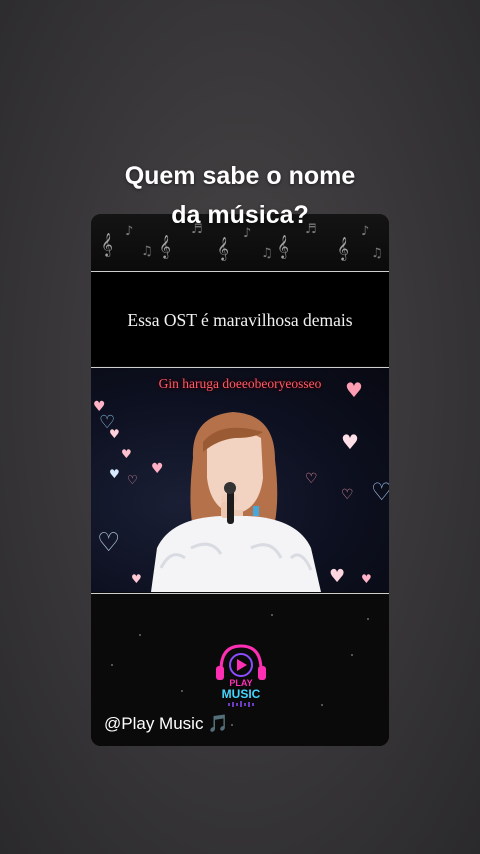 The height and width of the screenshot is (854, 480). What do you see at coordinates (218, 724) in the screenshot?
I see `music-note-icon: 🎵` at bounding box center [218, 724].